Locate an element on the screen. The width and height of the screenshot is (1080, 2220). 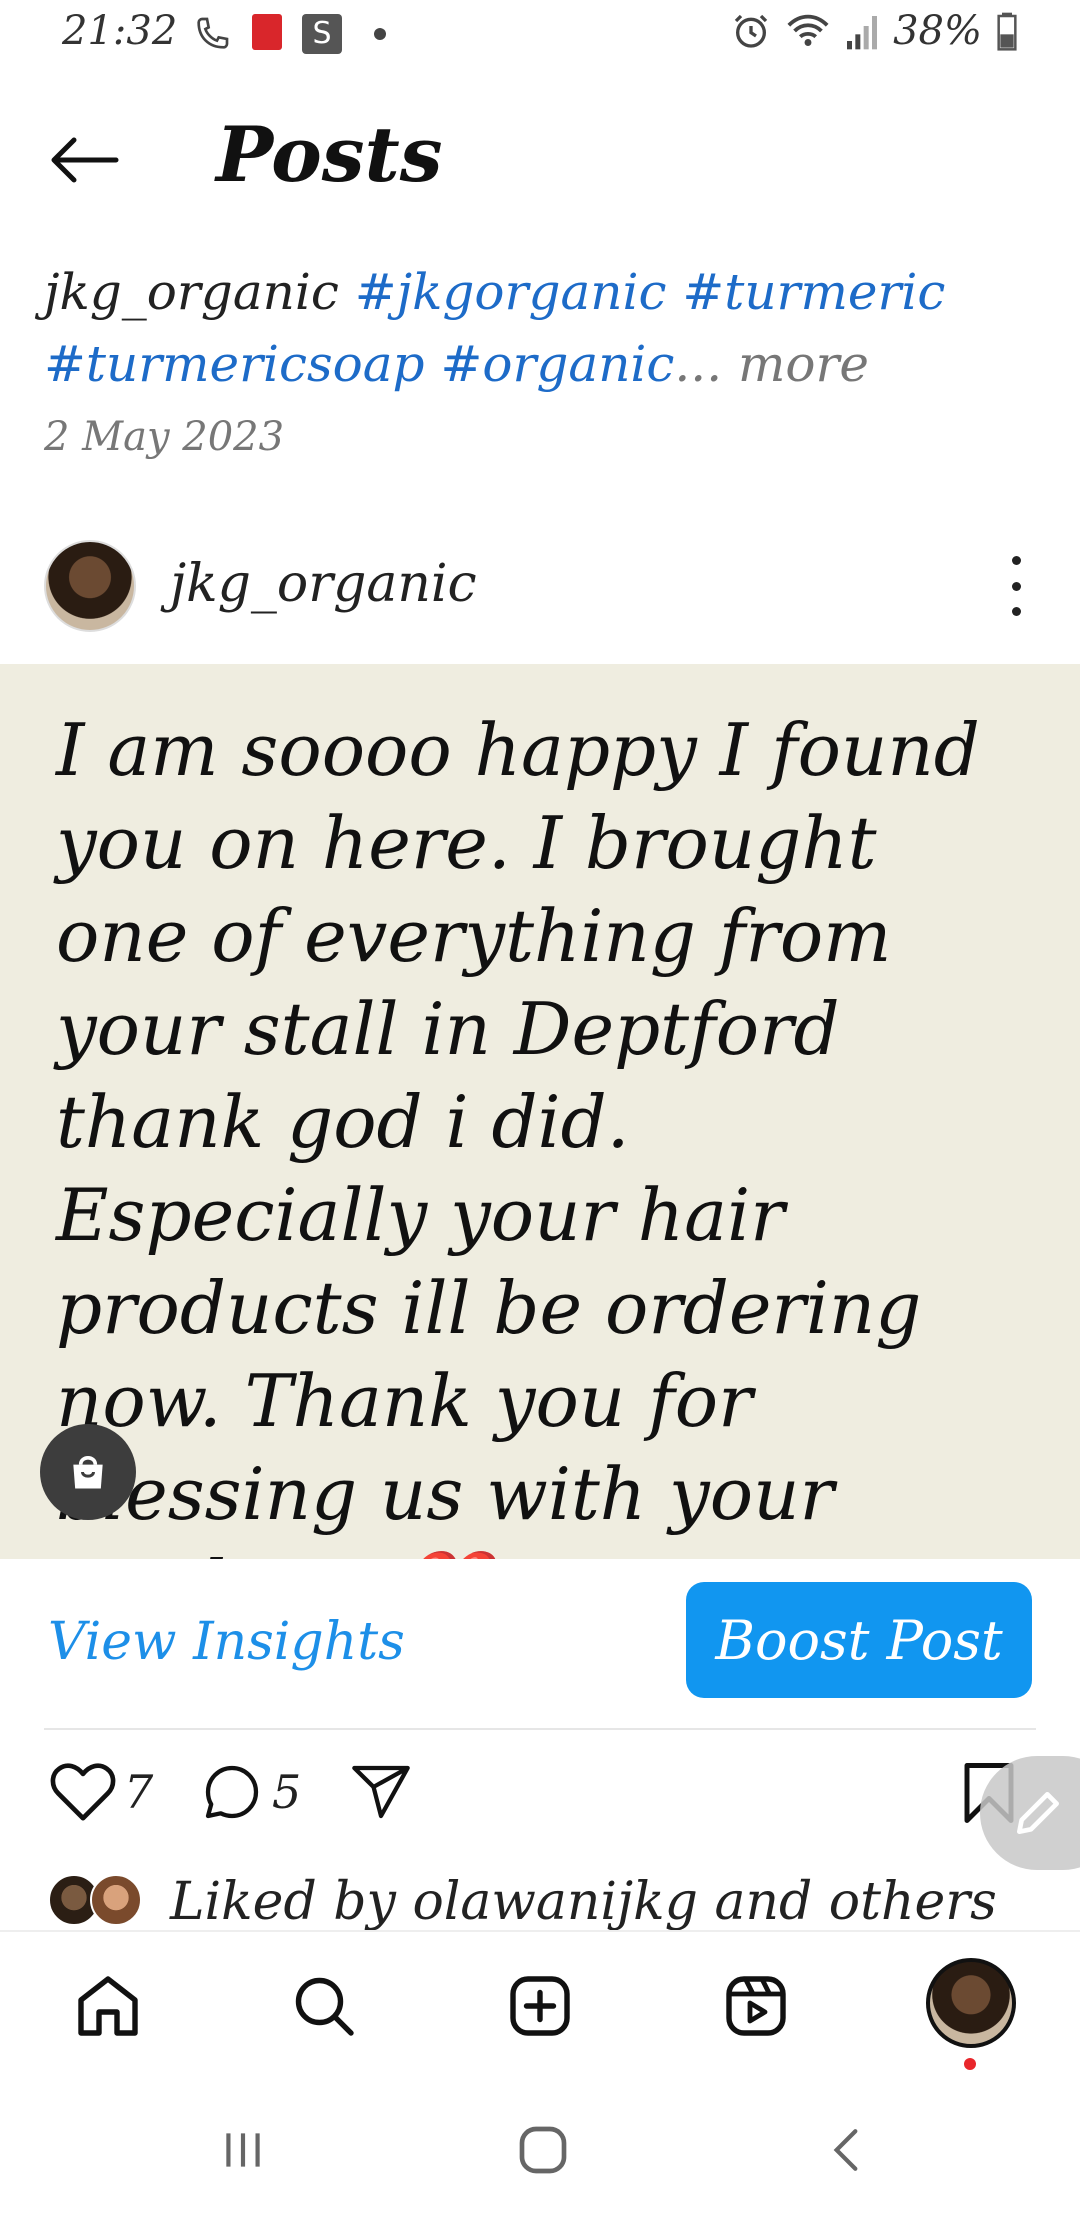
shopping-bag-icon is located at coordinates (88, 1472).